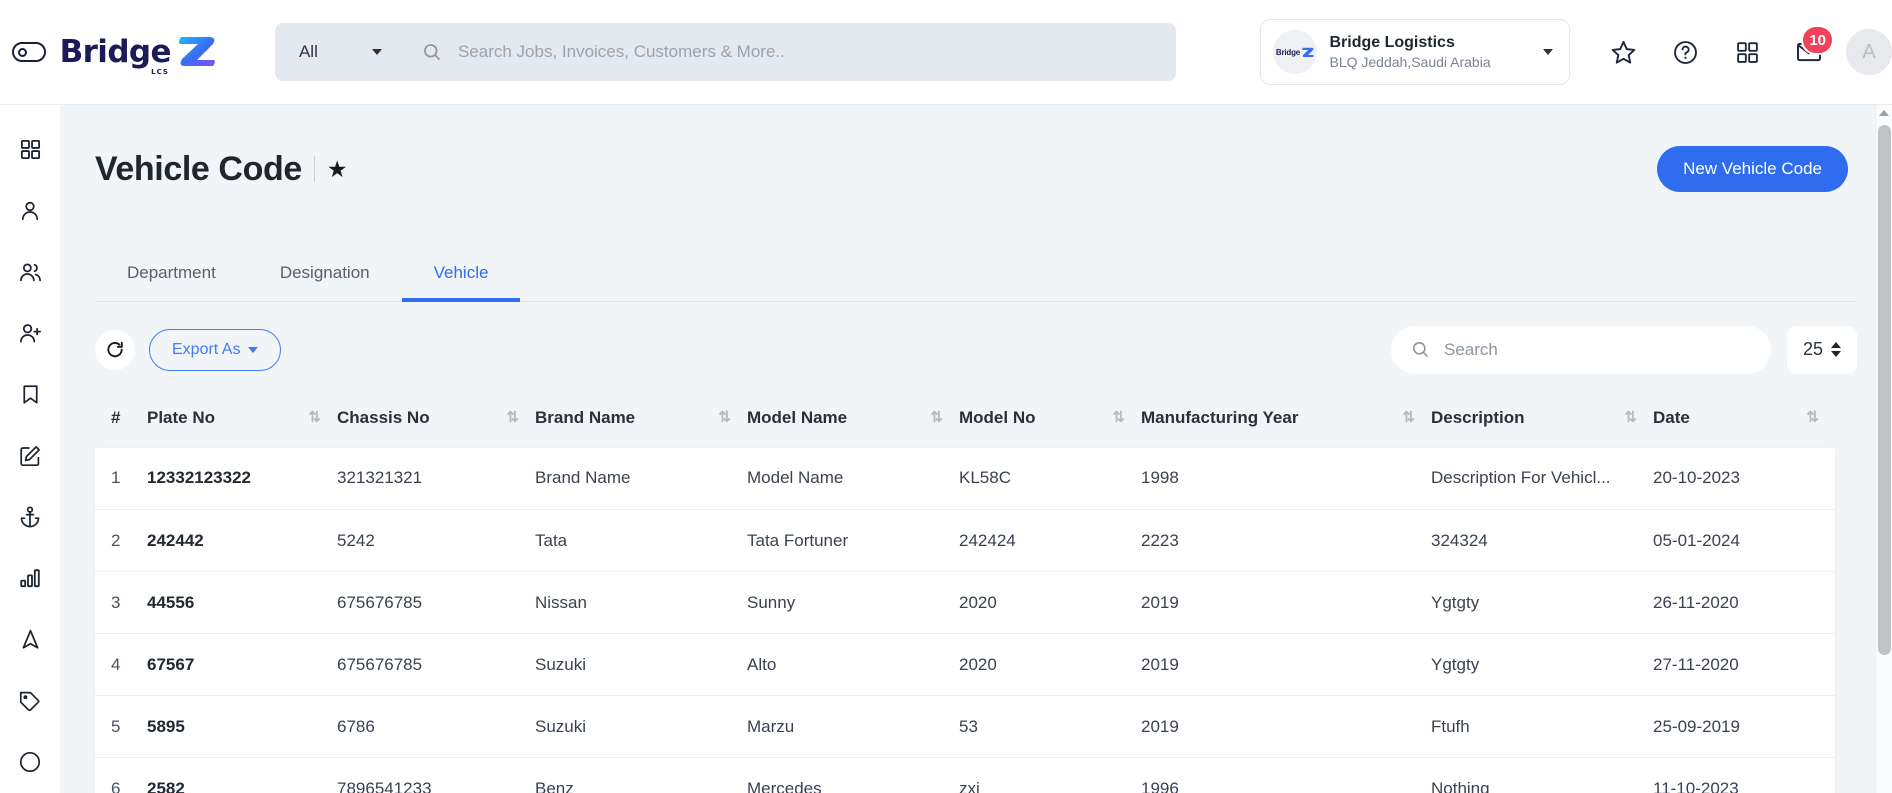  I want to click on apps-grid-icon, so click(1747, 52).